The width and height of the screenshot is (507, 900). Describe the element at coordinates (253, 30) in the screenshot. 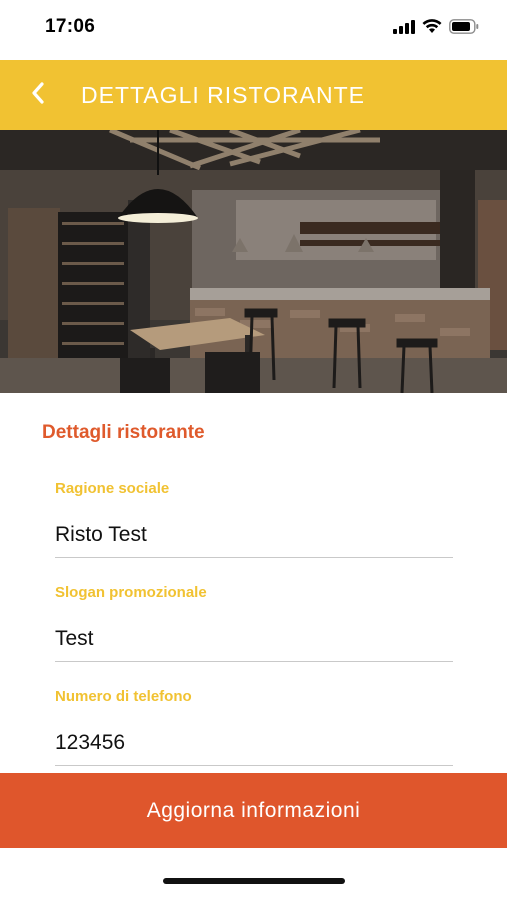

I see `status-bar: 17:06` at that location.